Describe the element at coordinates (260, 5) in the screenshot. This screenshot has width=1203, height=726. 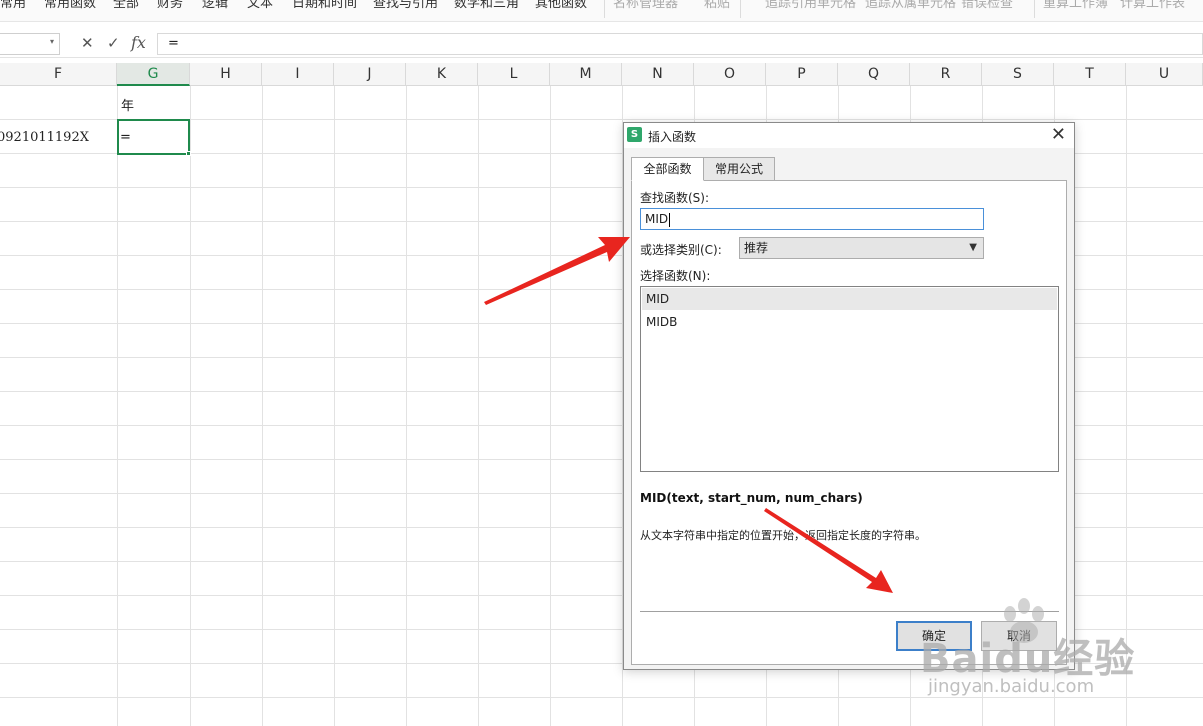
I see `ribbon-text: 文本` at that location.